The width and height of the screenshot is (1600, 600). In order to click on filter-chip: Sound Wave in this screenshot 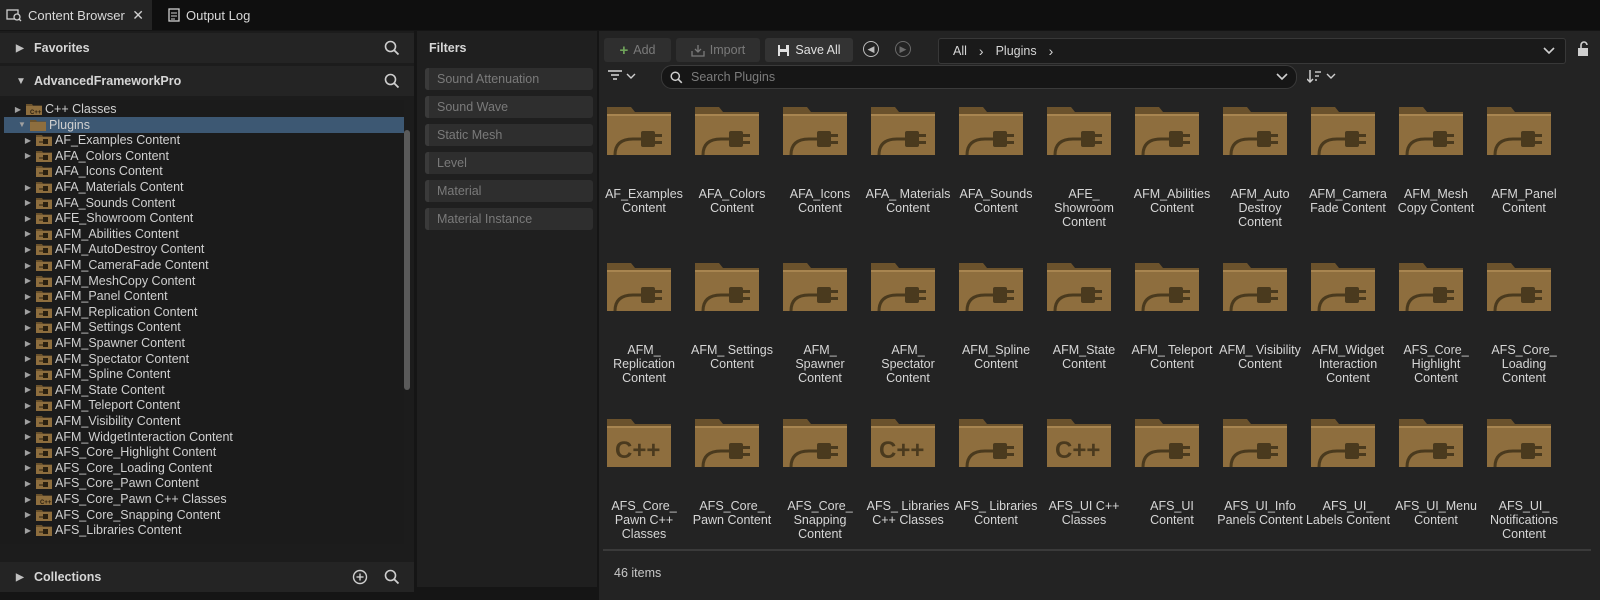, I will do `click(509, 107)`.